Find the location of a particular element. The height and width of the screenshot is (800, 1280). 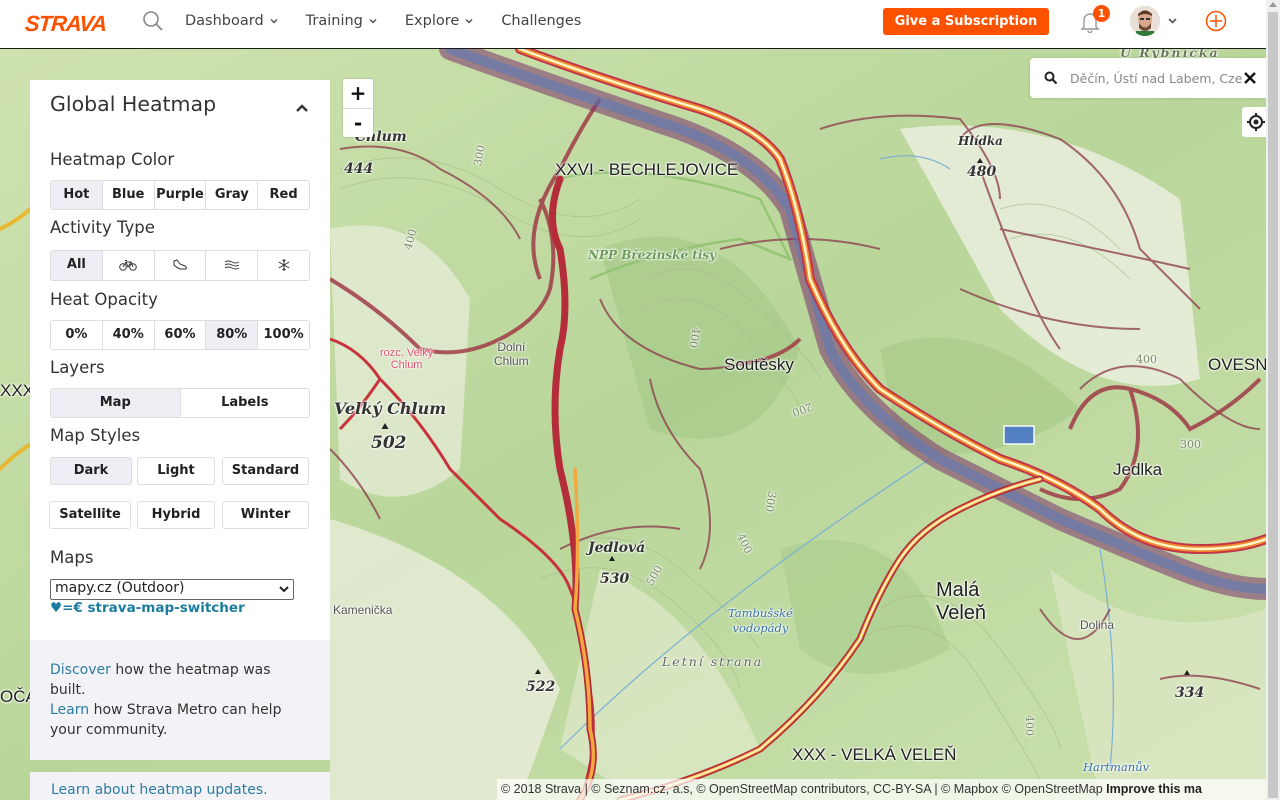

color-option-blue: Blue is located at coordinates (127, 195).